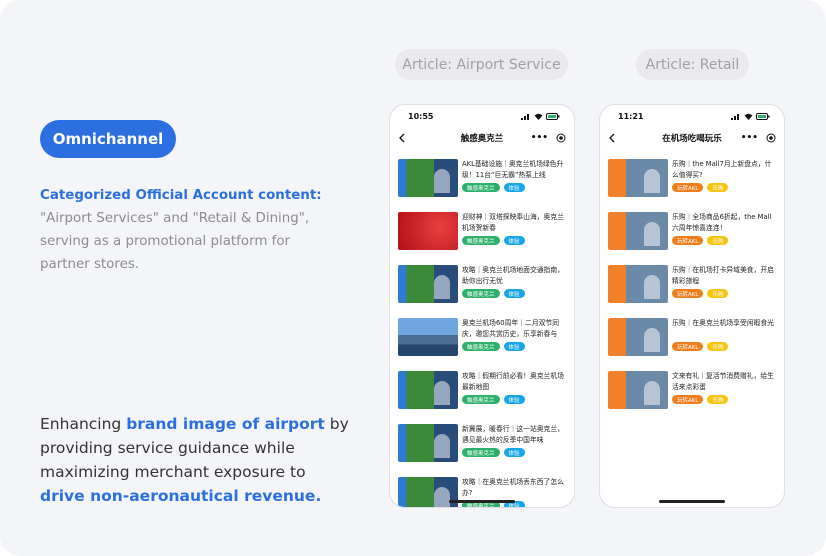 This screenshot has height=556, width=826. I want to click on status-time: 11:21, so click(631, 116).